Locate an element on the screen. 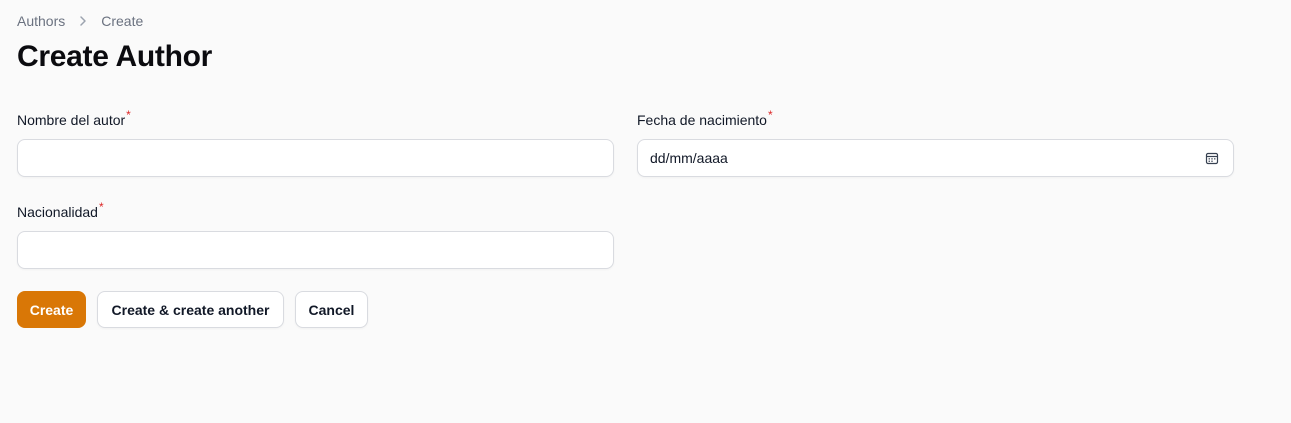  fecha-field: Fecha de nacimiento* is located at coordinates (935, 142).